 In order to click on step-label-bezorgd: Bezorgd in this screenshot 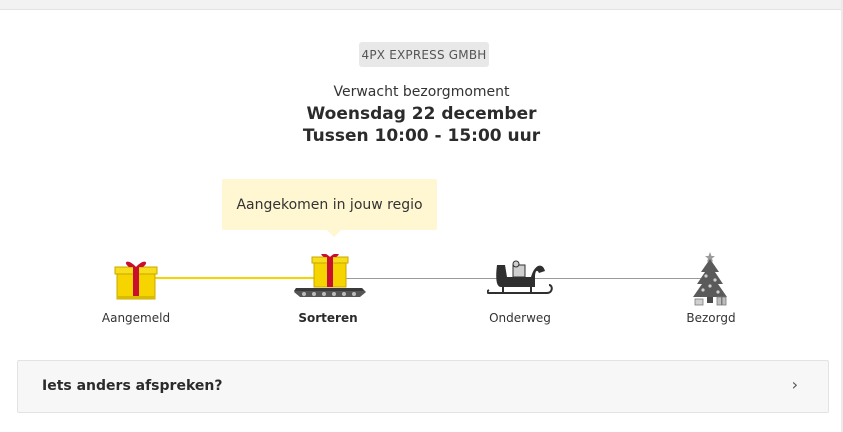, I will do `click(711, 318)`.